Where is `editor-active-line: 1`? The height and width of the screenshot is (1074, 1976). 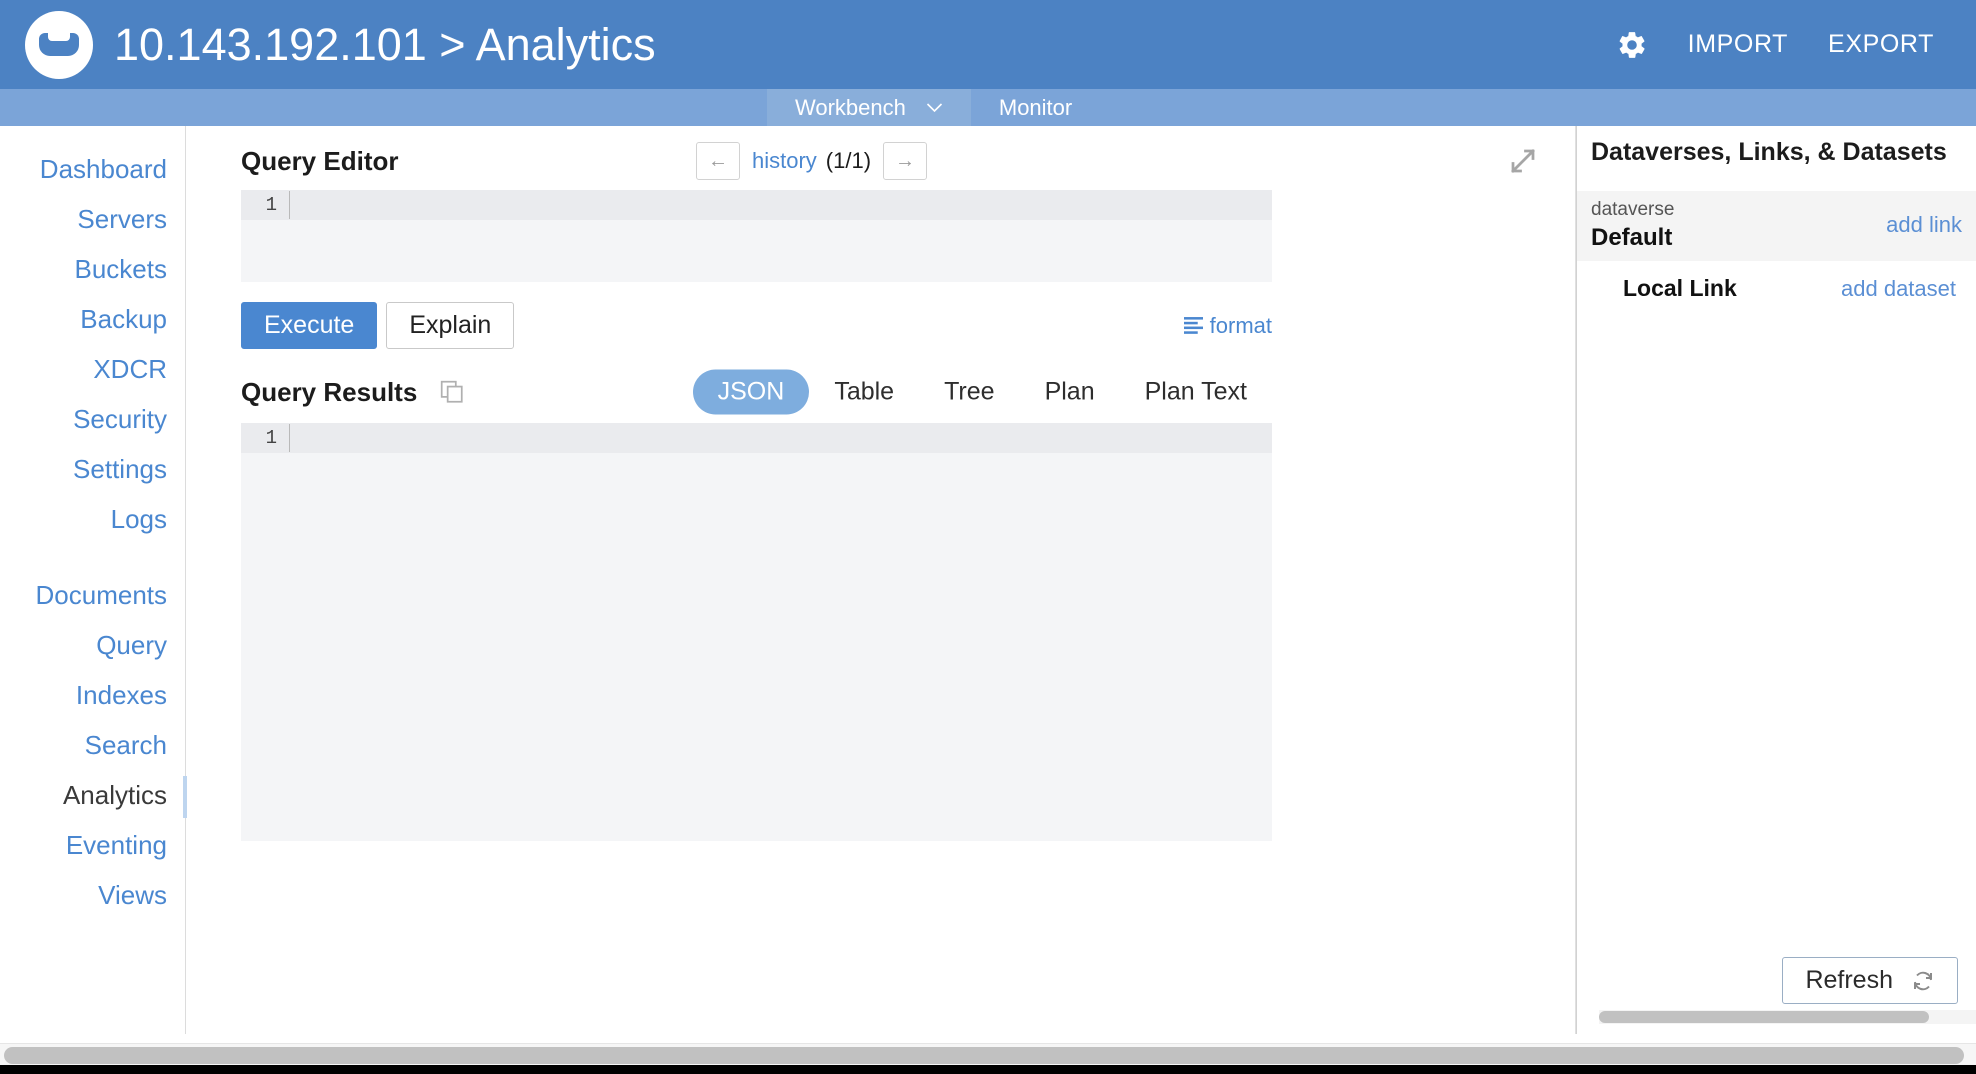 editor-active-line: 1 is located at coordinates (756, 205).